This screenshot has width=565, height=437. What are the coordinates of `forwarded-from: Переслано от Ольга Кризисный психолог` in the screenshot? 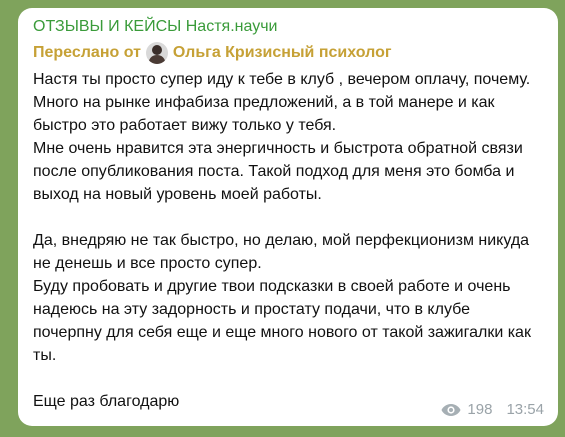 It's located at (212, 53).